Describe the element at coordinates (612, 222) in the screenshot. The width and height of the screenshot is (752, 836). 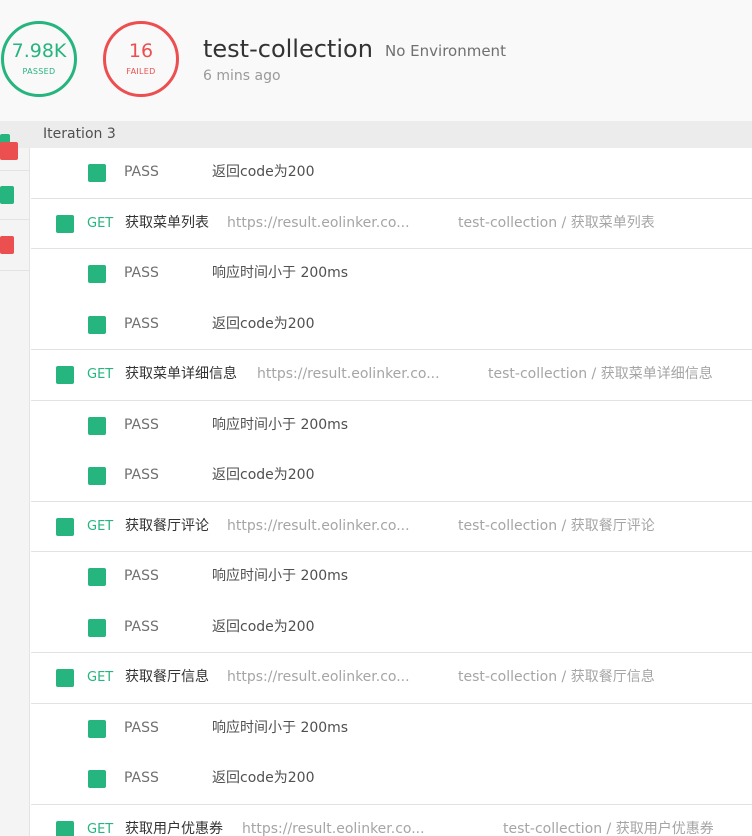
I see `path-request: 获取菜单列表` at that location.